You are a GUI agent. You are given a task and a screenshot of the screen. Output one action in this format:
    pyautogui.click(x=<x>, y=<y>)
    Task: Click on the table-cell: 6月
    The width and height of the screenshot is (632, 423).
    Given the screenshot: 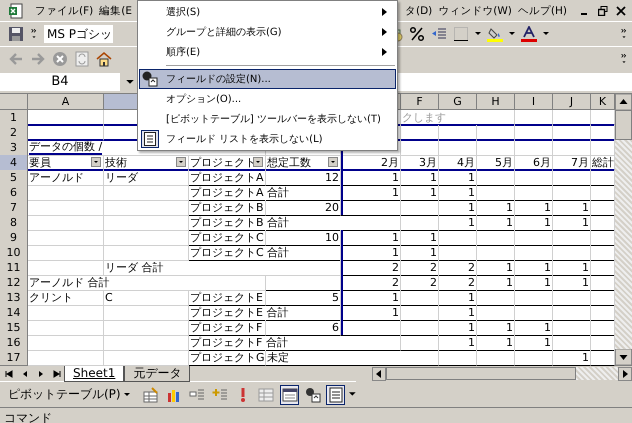 What is the action you would take?
    pyautogui.click(x=534, y=163)
    